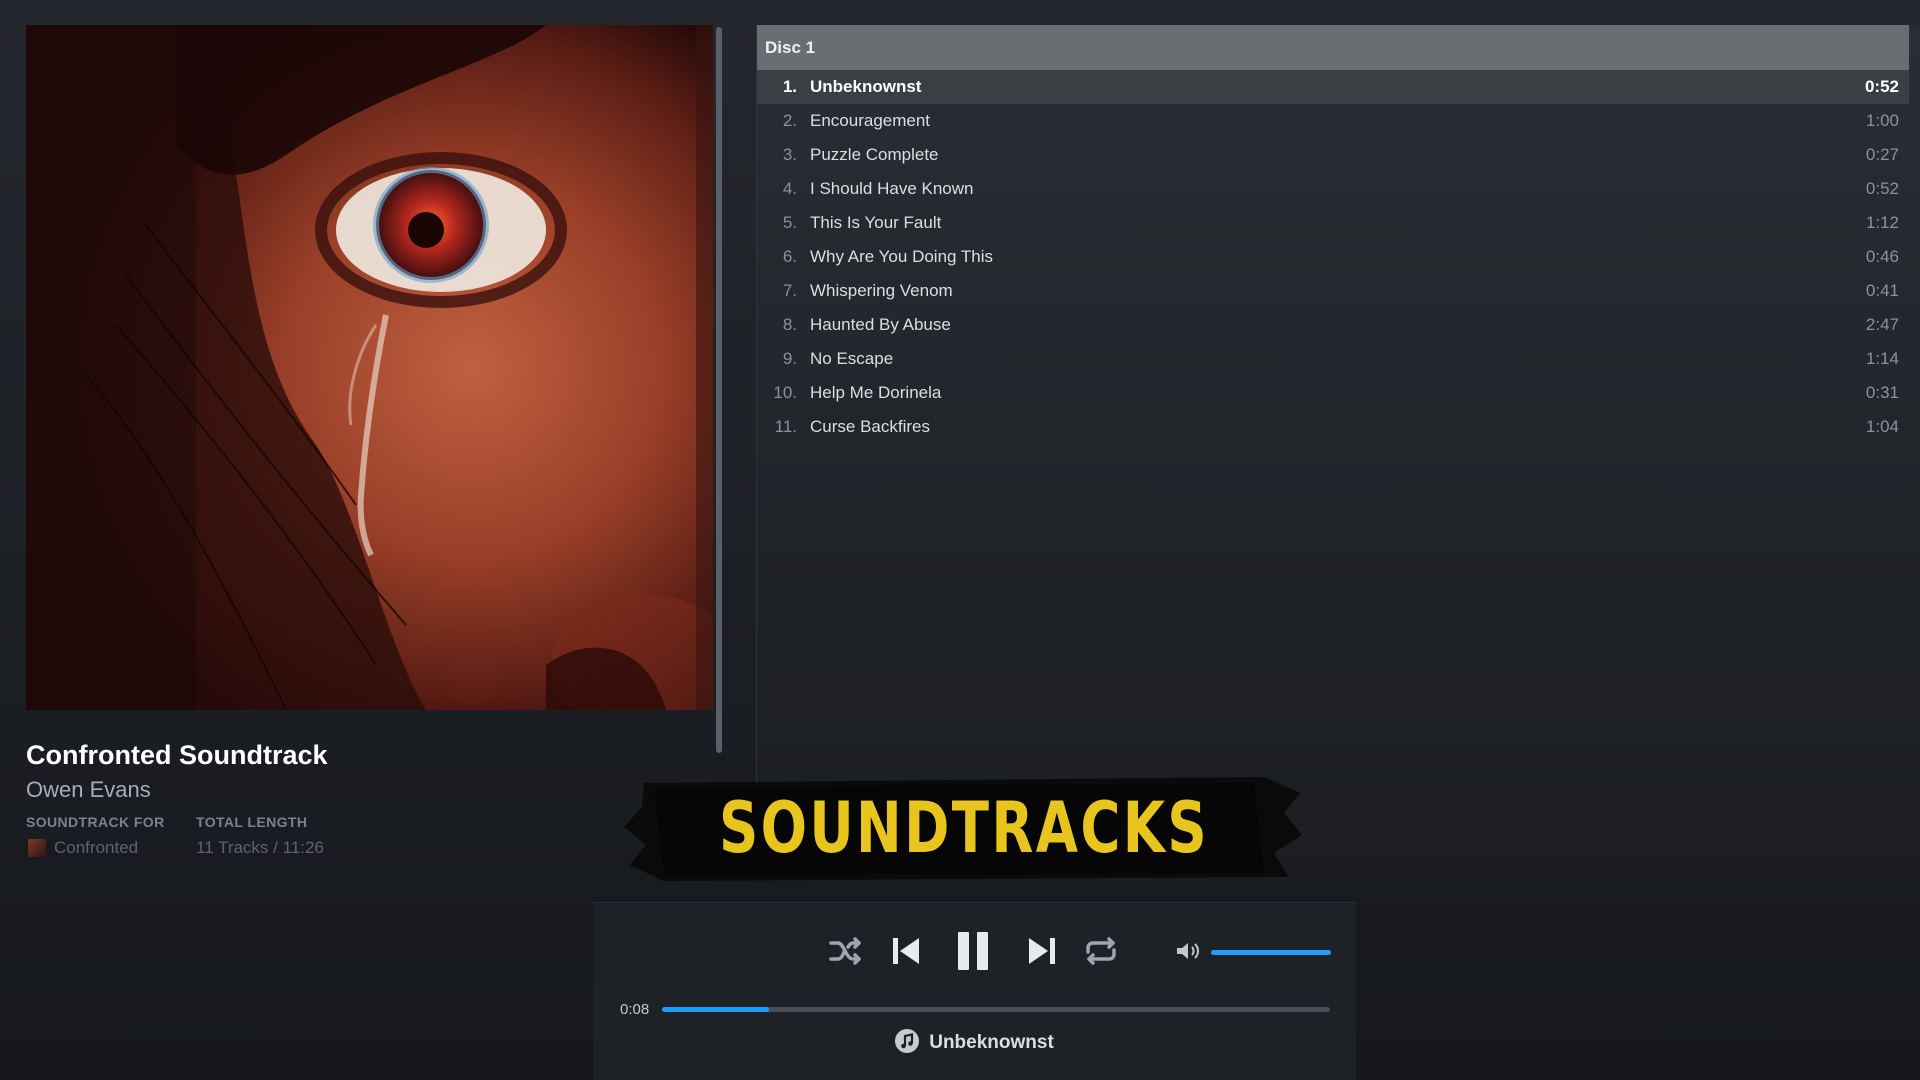 Image resolution: width=1920 pixels, height=1080 pixels. Describe the element at coordinates (785, 392) in the screenshot. I see `track-number: 10.` at that location.